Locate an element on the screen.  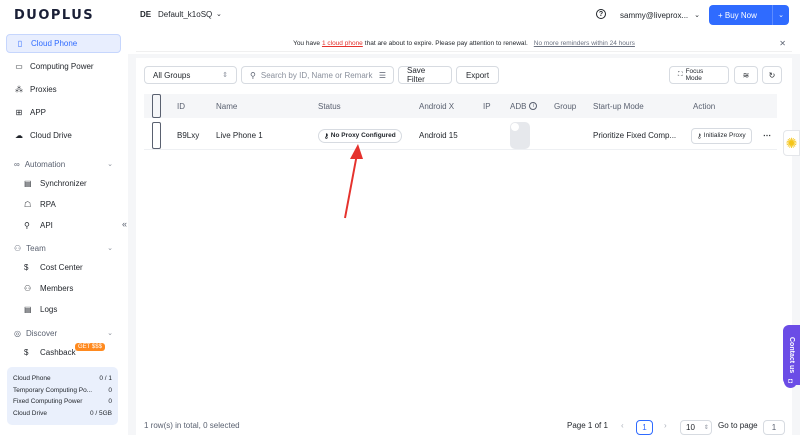
workspace-selector: Default_k1oSQ is located at coordinates (185, 14).